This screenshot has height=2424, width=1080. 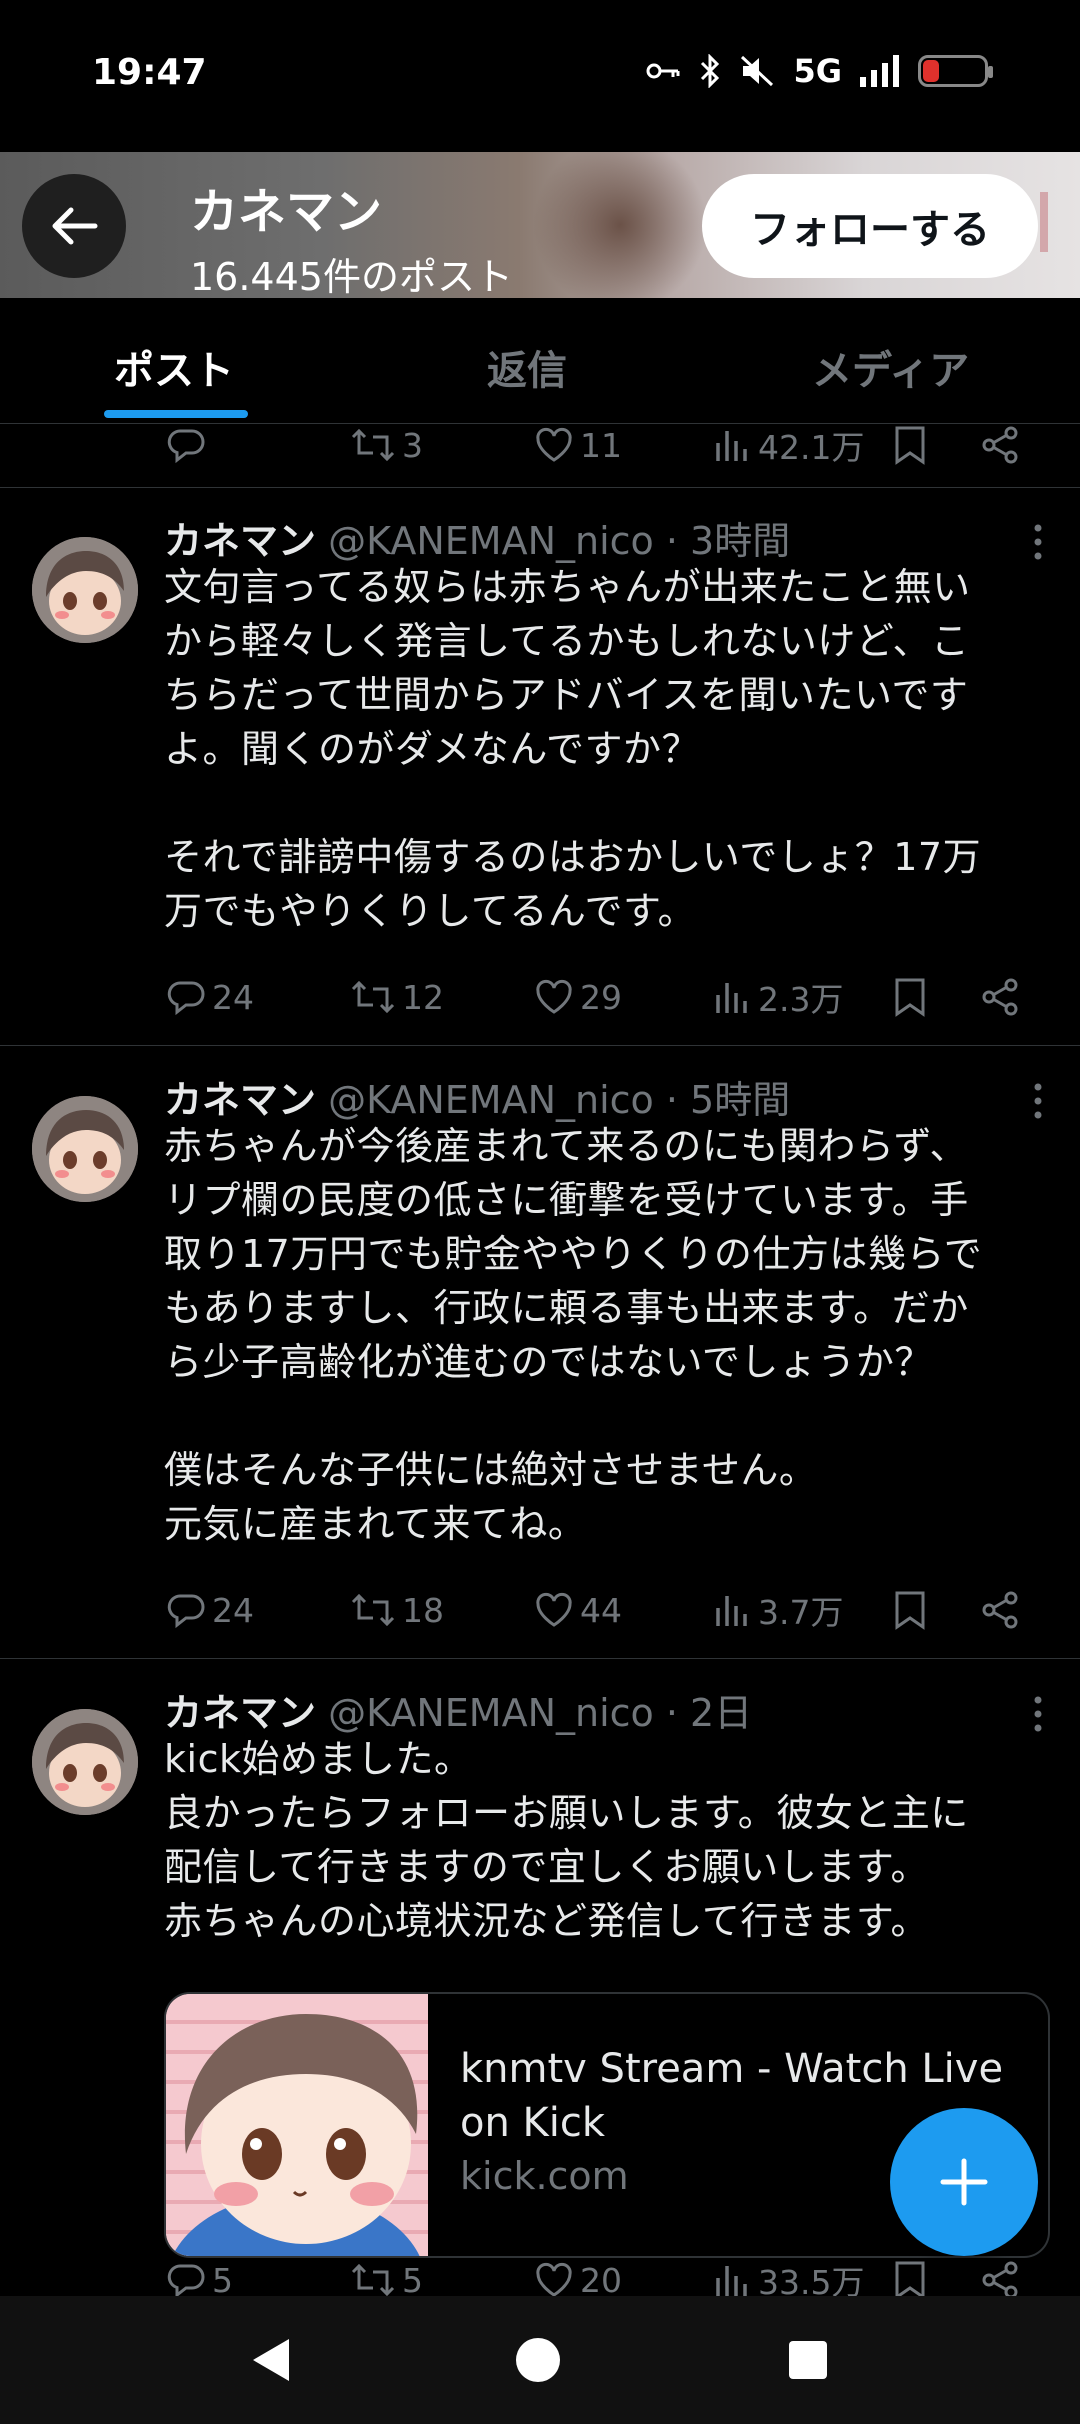 I want to click on views-button: 2.3万, so click(x=777, y=997).